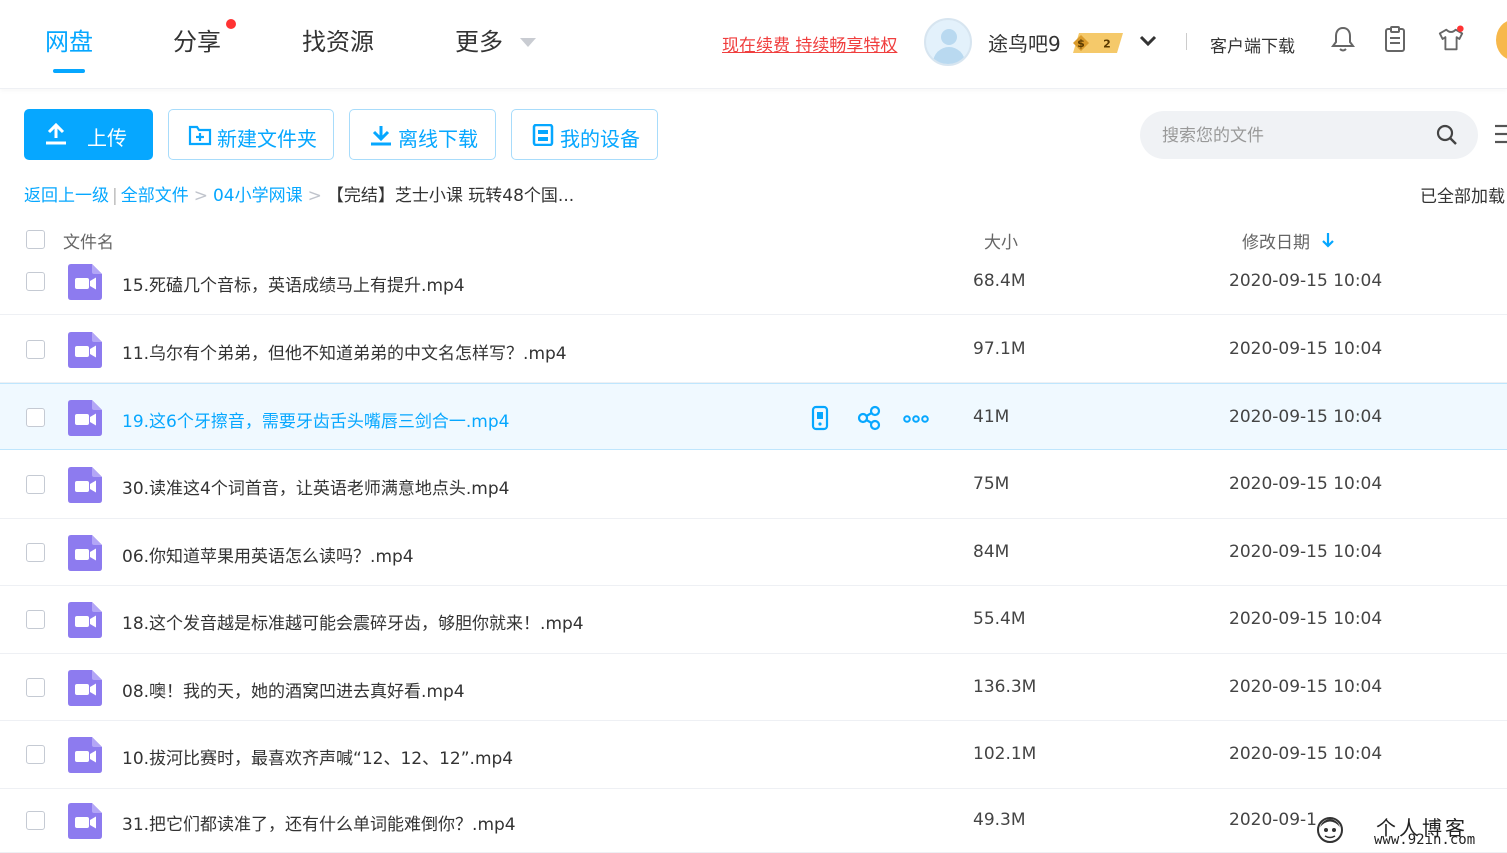  What do you see at coordinates (1330, 830) in the screenshot?
I see `watermark-logo-icon` at bounding box center [1330, 830].